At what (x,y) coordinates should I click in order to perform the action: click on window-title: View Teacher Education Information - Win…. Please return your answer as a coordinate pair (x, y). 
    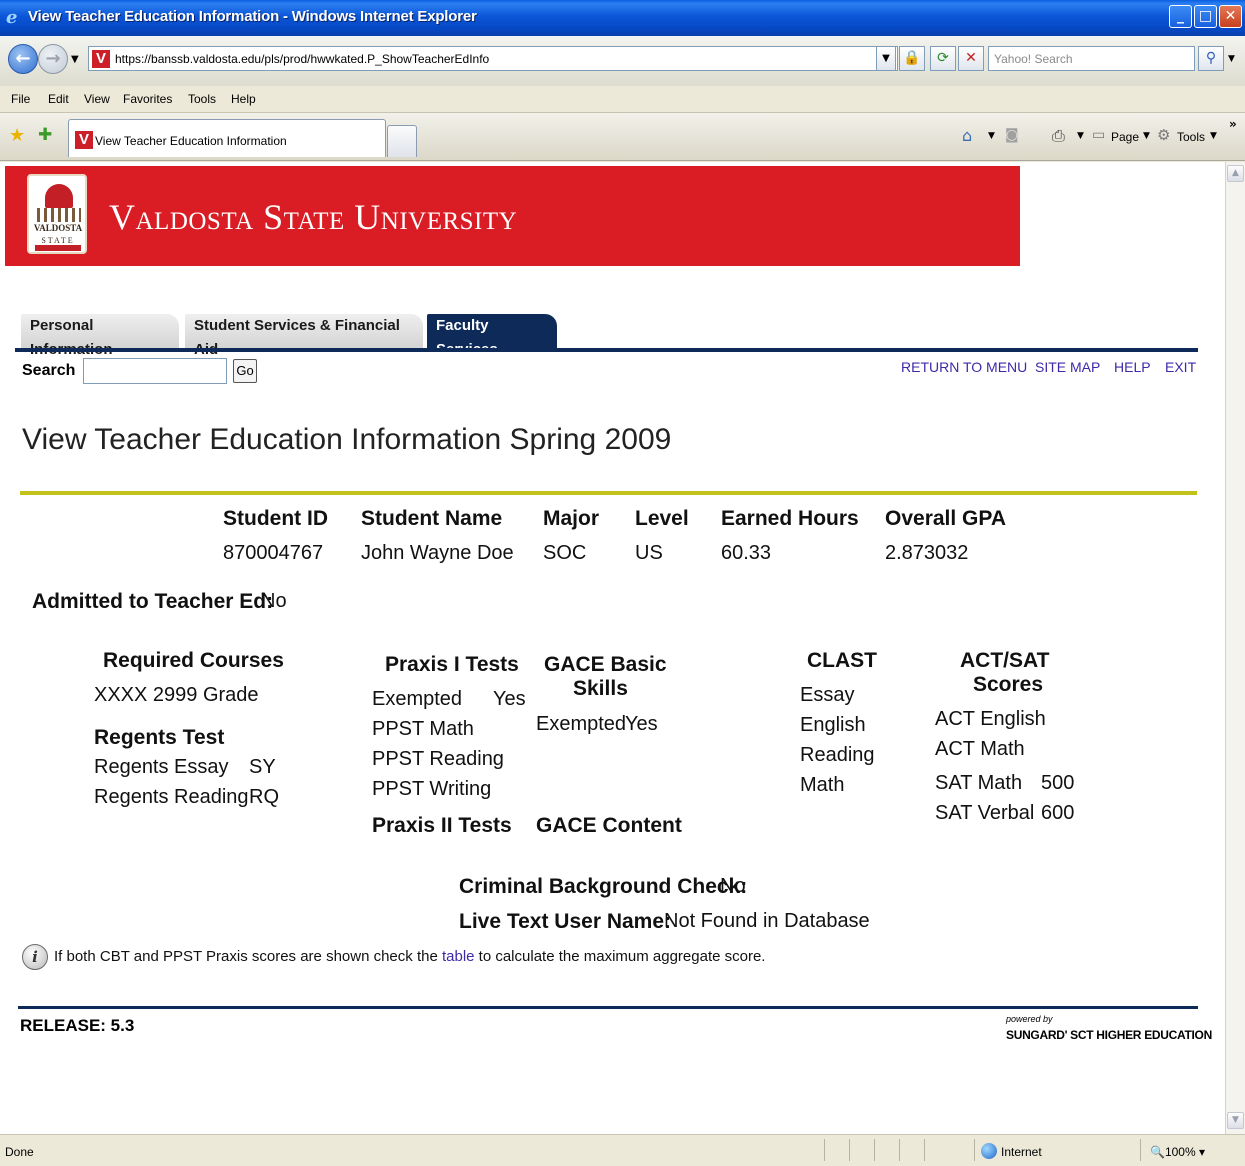
    Looking at the image, I should click on (252, 16).